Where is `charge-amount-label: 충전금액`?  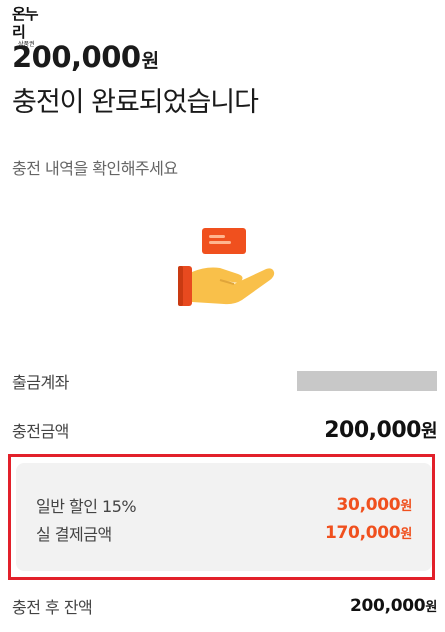 charge-amount-label: 충전금액 is located at coordinates (40, 431).